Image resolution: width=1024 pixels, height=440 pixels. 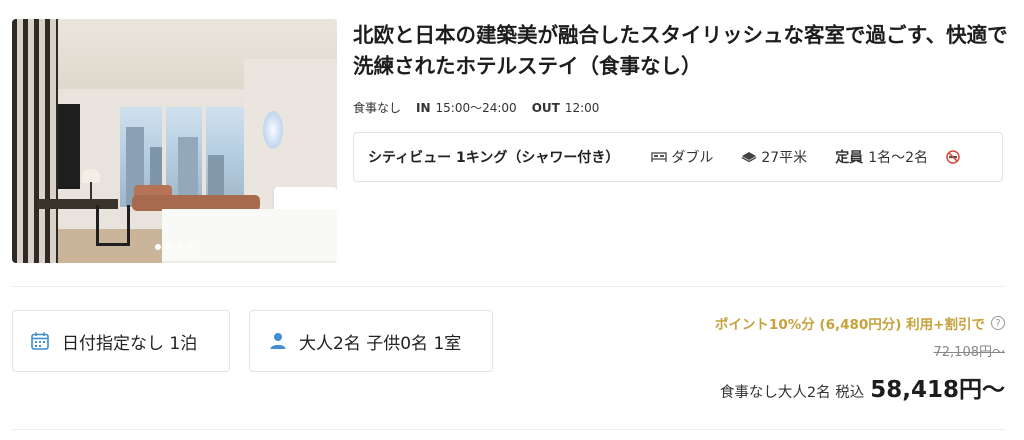 I want to click on room-capacity: 定員 1名〜2名, so click(x=881, y=157).